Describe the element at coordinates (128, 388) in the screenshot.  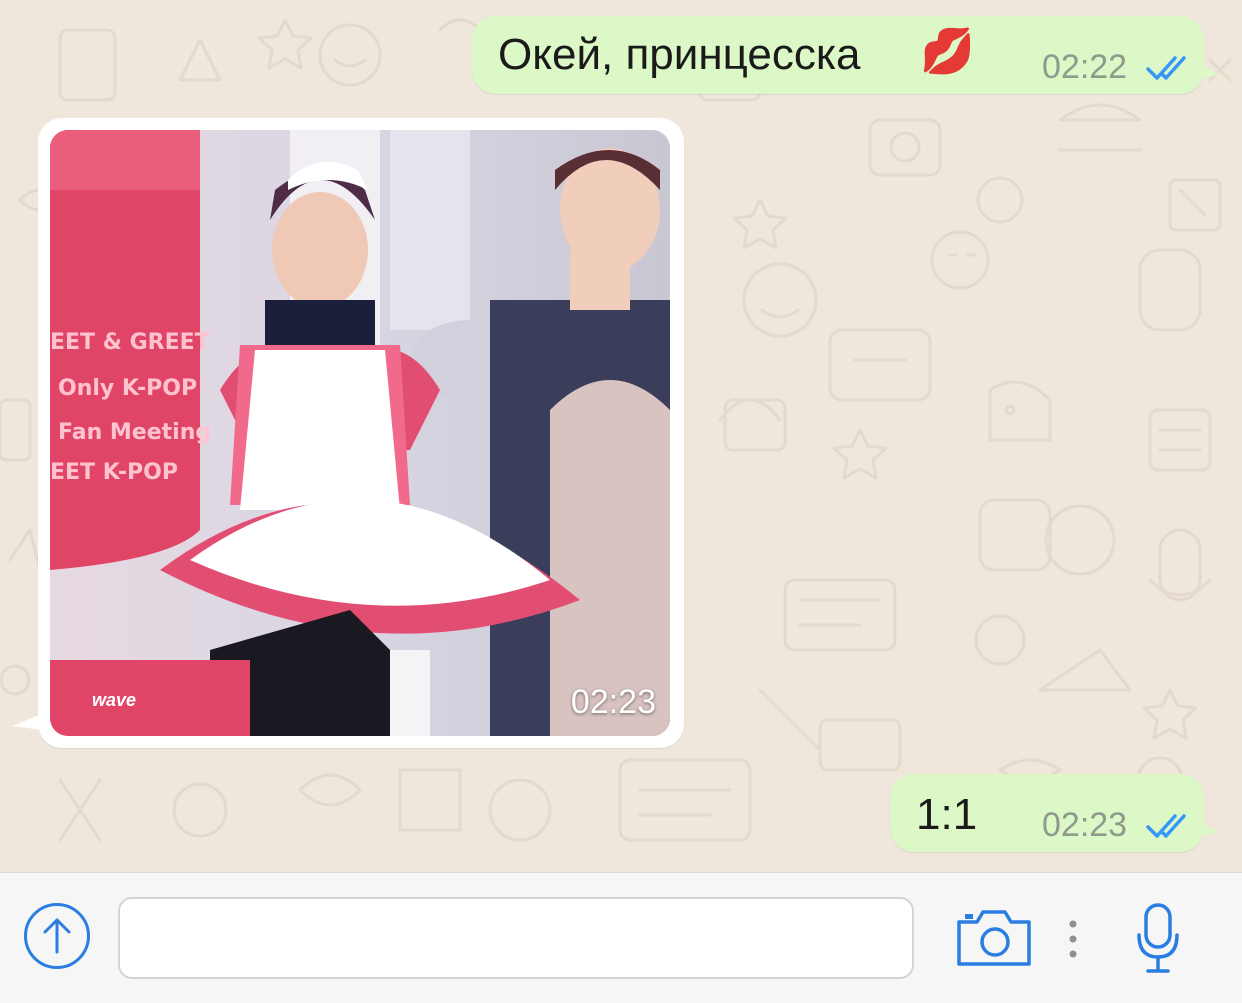
I see `sign-text-line: Only K-POP` at that location.